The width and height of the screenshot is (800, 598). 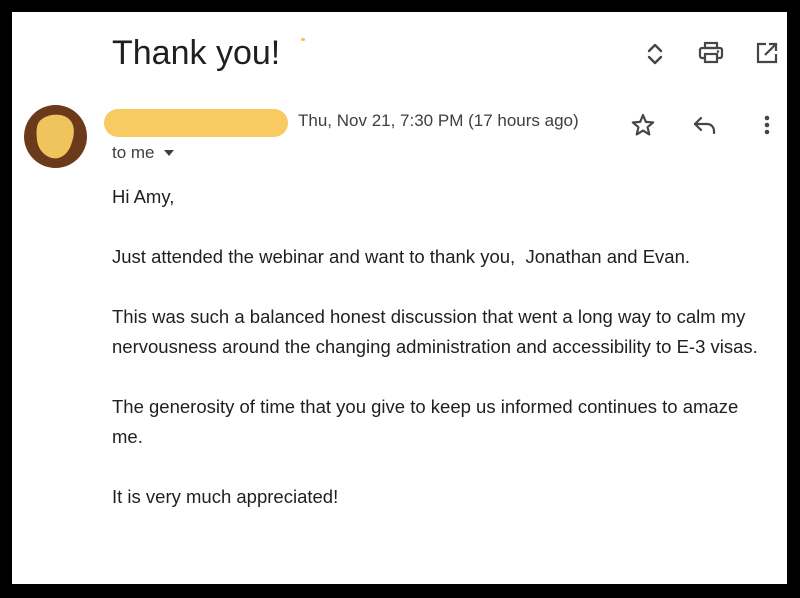 I want to click on reply-icon, so click(x=704, y=125).